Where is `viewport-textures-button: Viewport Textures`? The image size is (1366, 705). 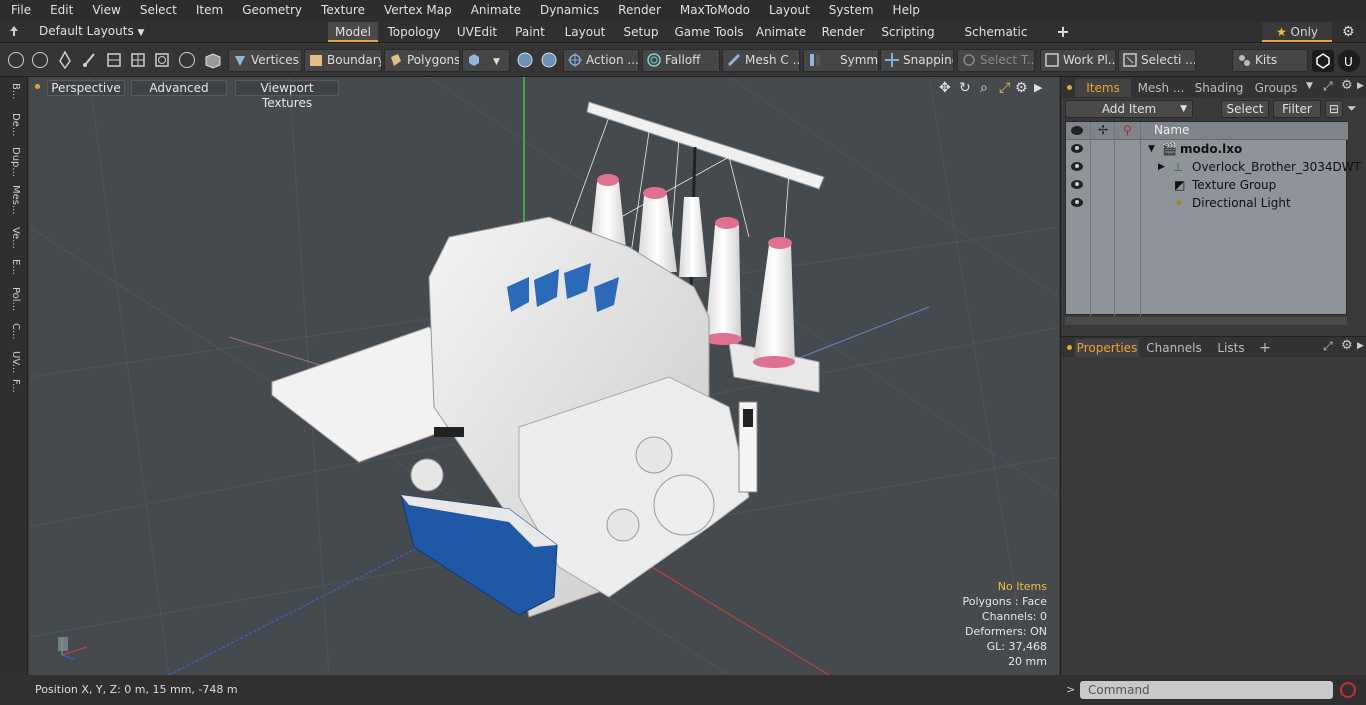
viewport-textures-button: Viewport Textures is located at coordinates (287, 95).